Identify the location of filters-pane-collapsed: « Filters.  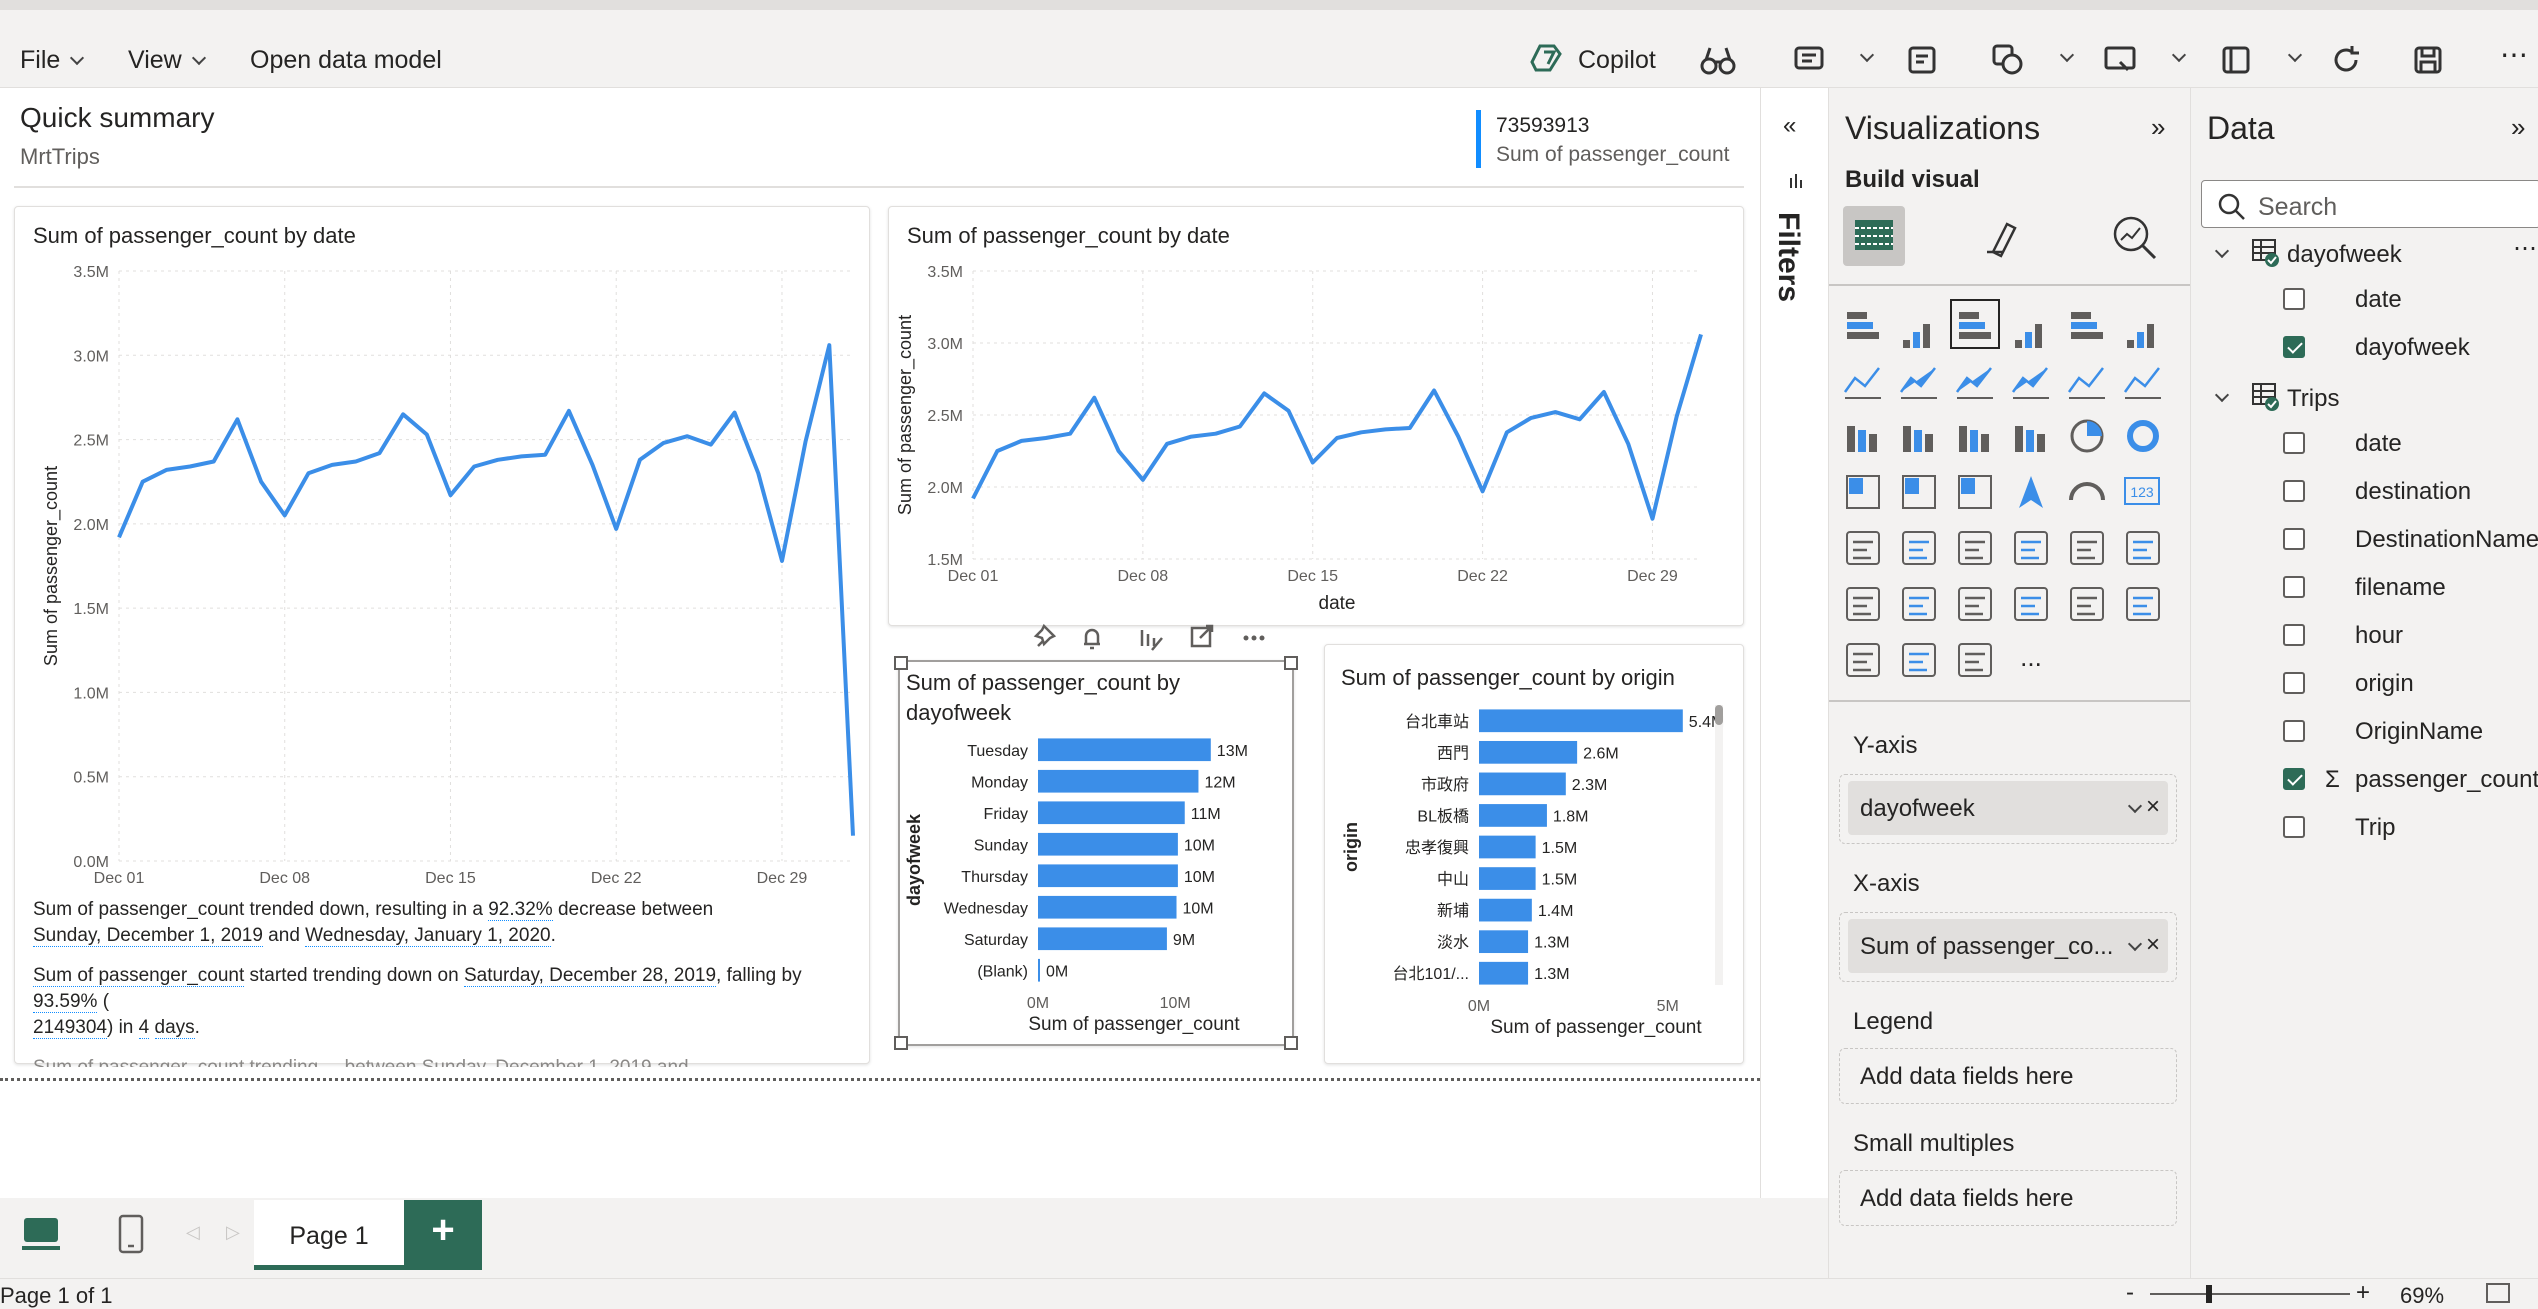
(1794, 643).